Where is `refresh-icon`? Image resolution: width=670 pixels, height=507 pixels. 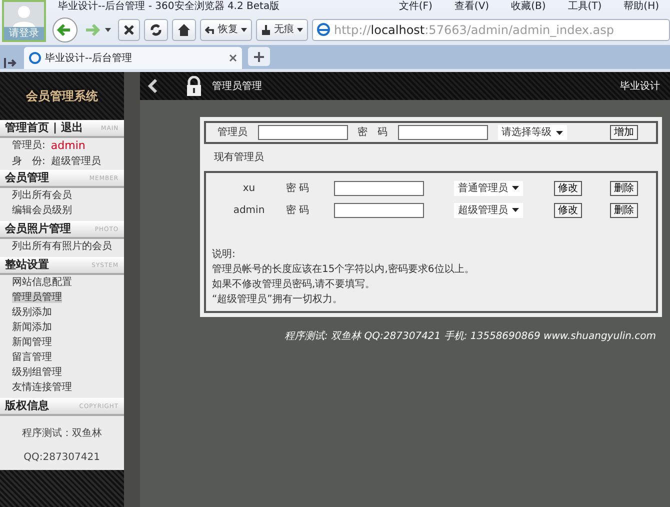 refresh-icon is located at coordinates (156, 29).